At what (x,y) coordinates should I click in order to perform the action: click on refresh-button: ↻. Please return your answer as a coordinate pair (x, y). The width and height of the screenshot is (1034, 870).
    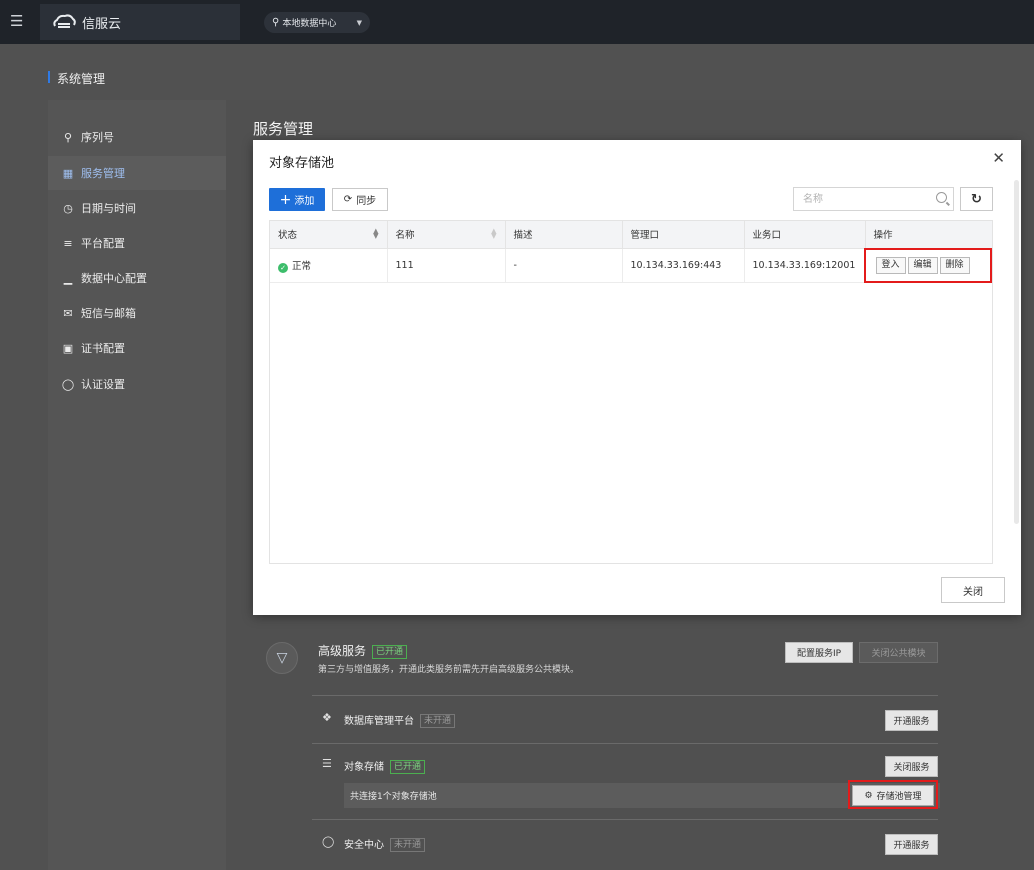
    Looking at the image, I should click on (976, 199).